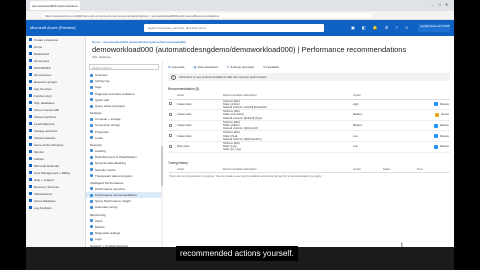  Describe the element at coordinates (55, 207) in the screenshot. I see `left-nav-item: Log Analytics` at that location.